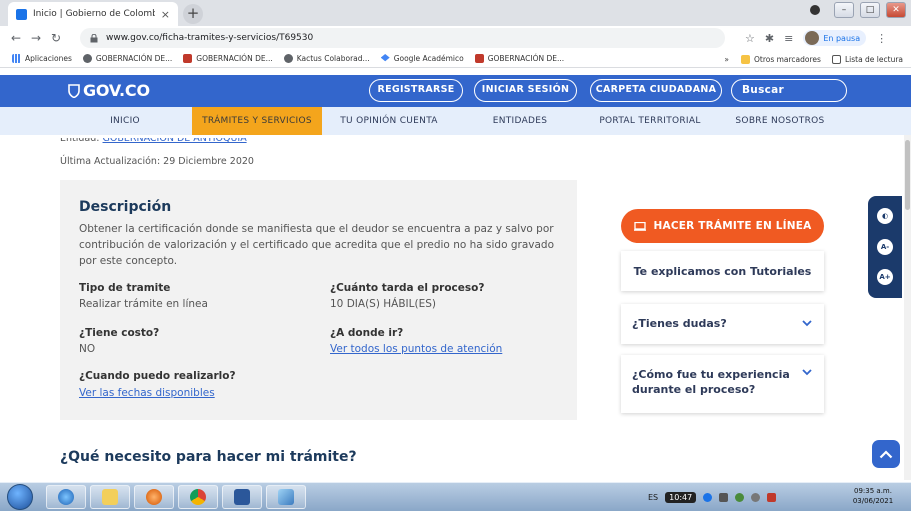  What do you see at coordinates (812, 38) in the screenshot?
I see `avatar` at bounding box center [812, 38].